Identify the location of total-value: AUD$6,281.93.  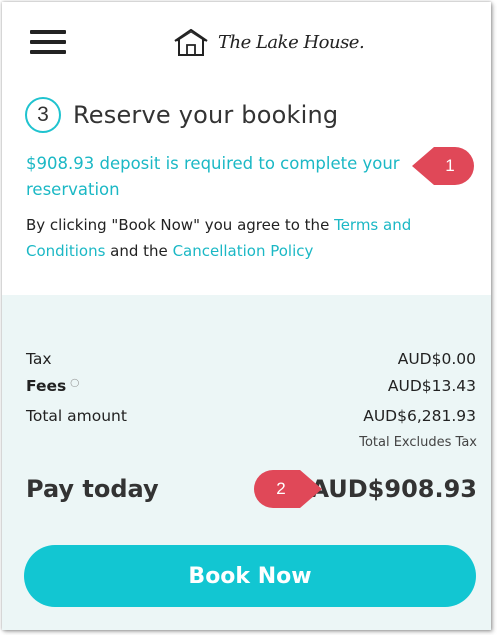
(419, 416).